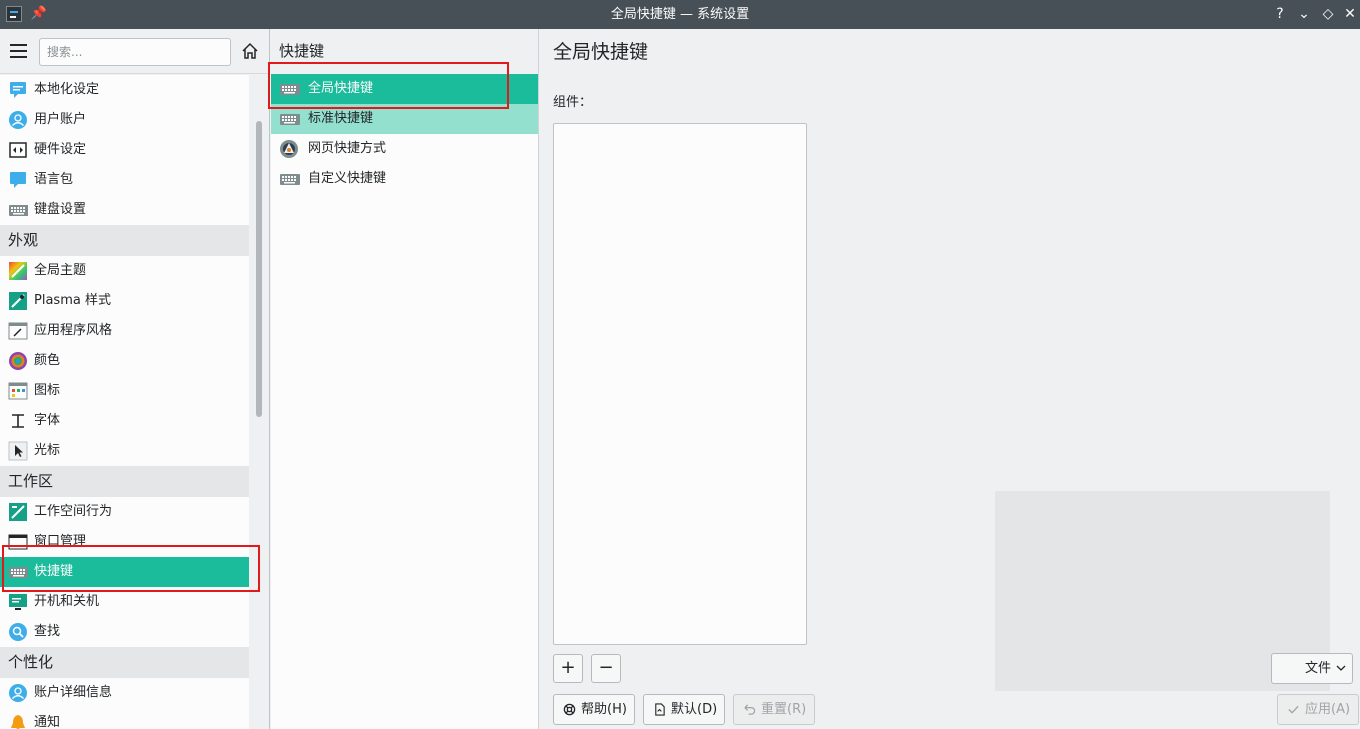  Describe the element at coordinates (18, 180) in the screenshot. I see `language-icon` at that location.